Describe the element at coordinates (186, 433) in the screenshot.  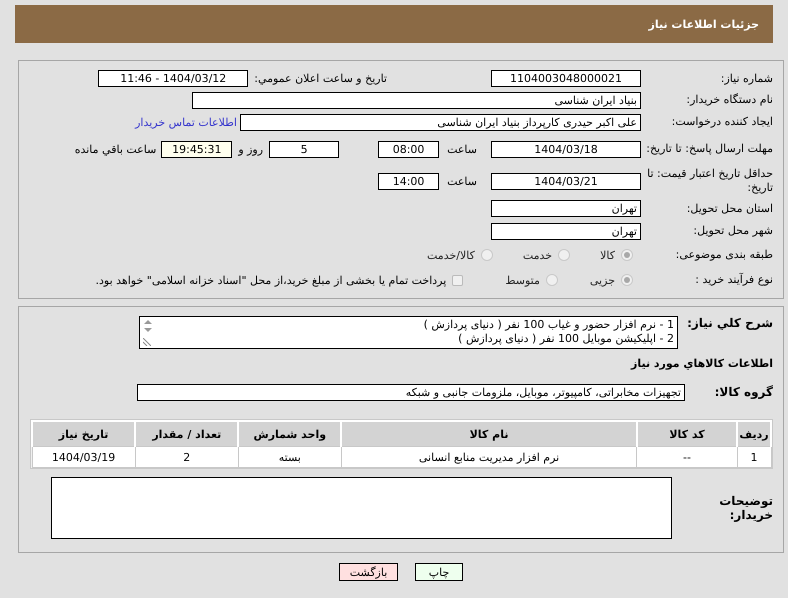
I see `column-header: تعداد / مقدار` at that location.